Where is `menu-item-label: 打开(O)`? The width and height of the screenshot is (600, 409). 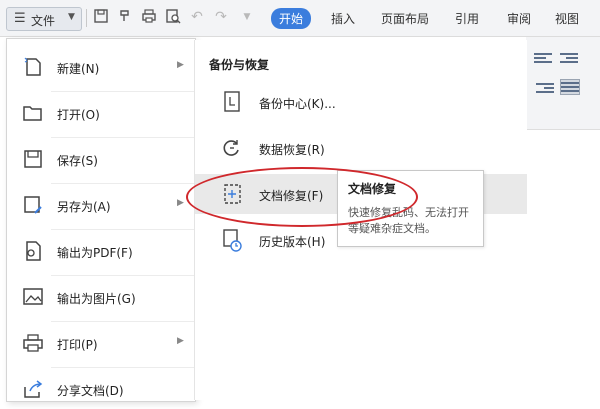
menu-item-label: 打开(O) is located at coordinates (78, 115).